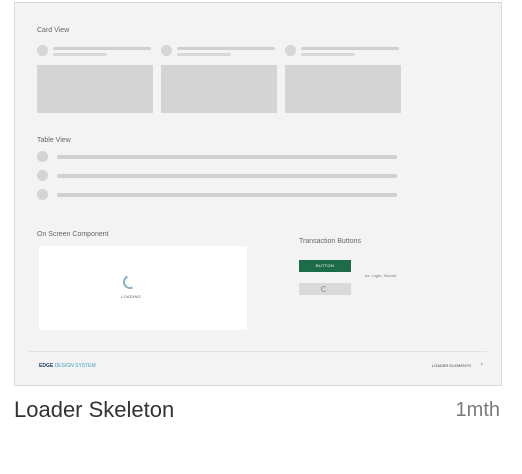 The image size is (522, 474). Describe the element at coordinates (482, 365) in the screenshot. I see `chevron-right-icon: ›` at that location.